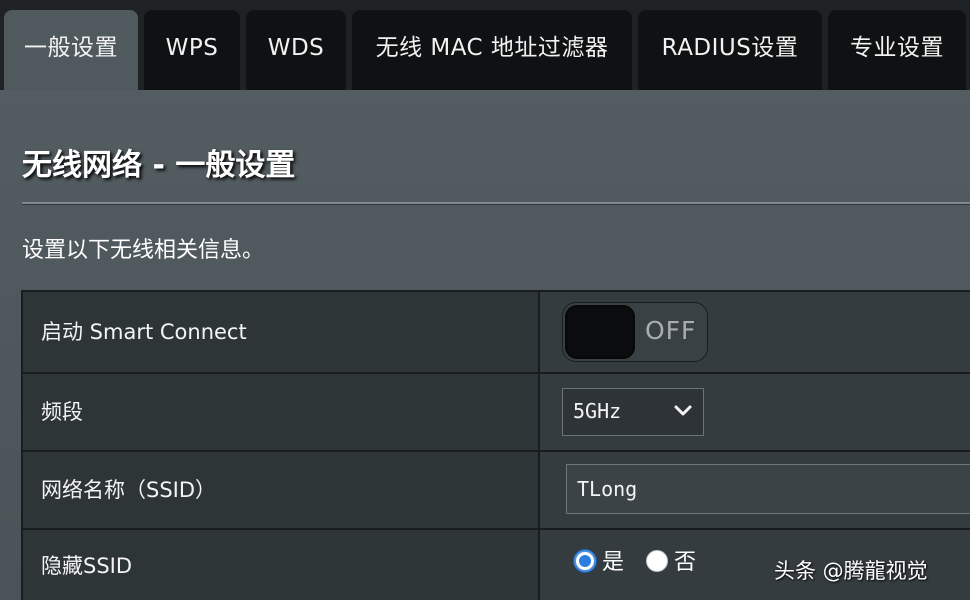 Image resolution: width=970 pixels, height=600 pixels. What do you see at coordinates (683, 410) in the screenshot?
I see `chevron-down-icon` at bounding box center [683, 410].